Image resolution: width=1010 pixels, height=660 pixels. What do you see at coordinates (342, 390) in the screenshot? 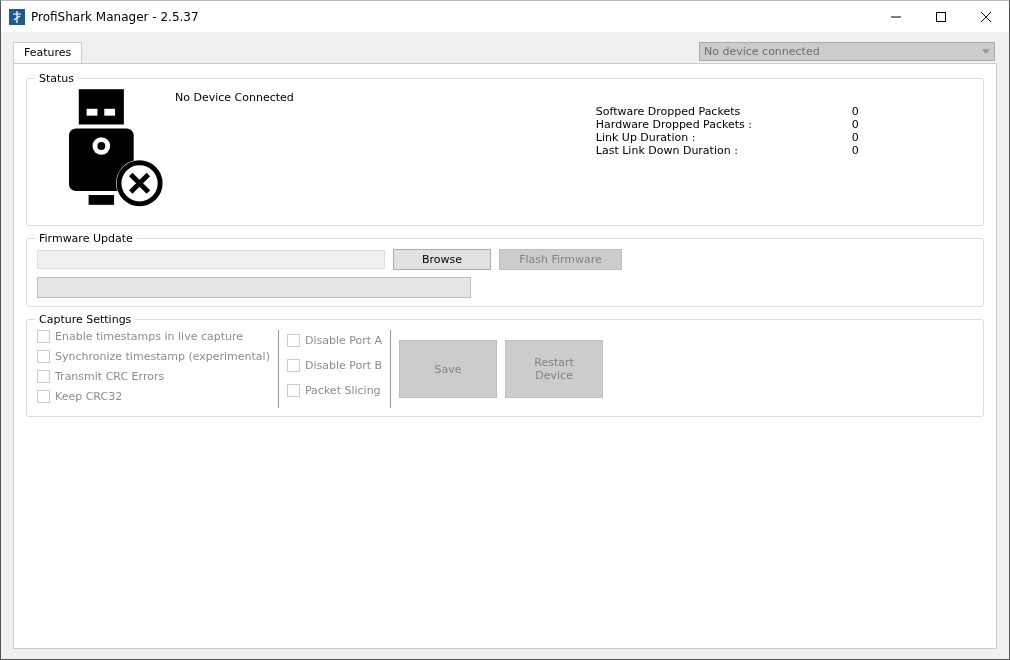
I see `checkbox-label: Packet Slicing` at bounding box center [342, 390].